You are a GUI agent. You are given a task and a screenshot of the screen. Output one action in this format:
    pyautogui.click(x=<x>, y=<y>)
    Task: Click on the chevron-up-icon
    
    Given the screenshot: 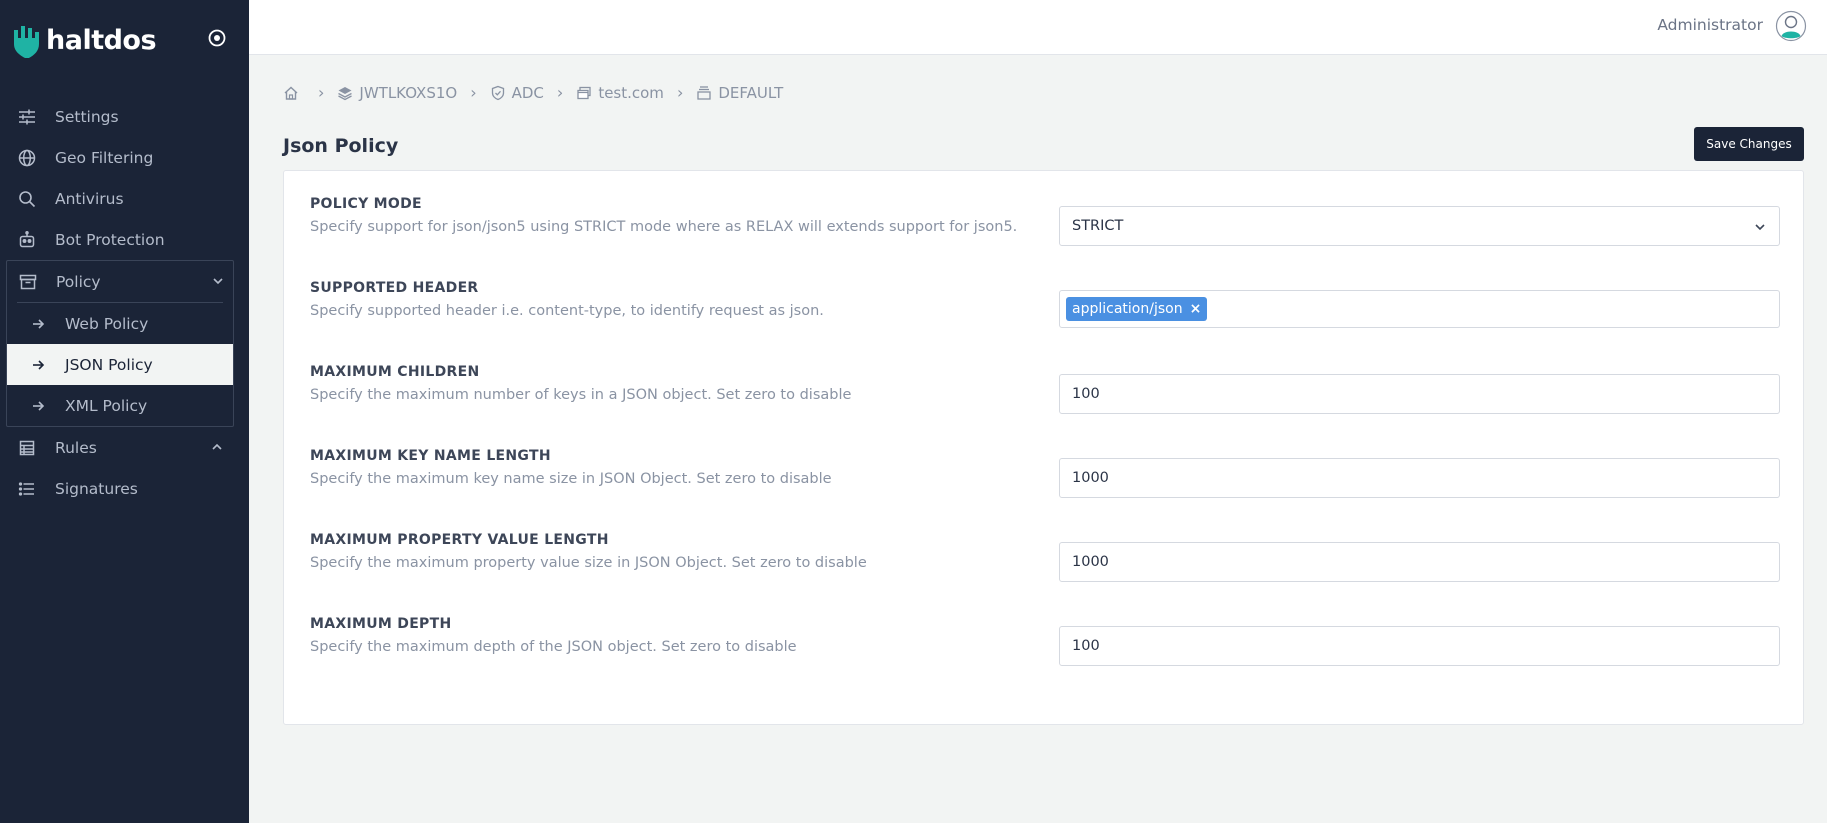 What is the action you would take?
    pyautogui.click(x=217, y=446)
    